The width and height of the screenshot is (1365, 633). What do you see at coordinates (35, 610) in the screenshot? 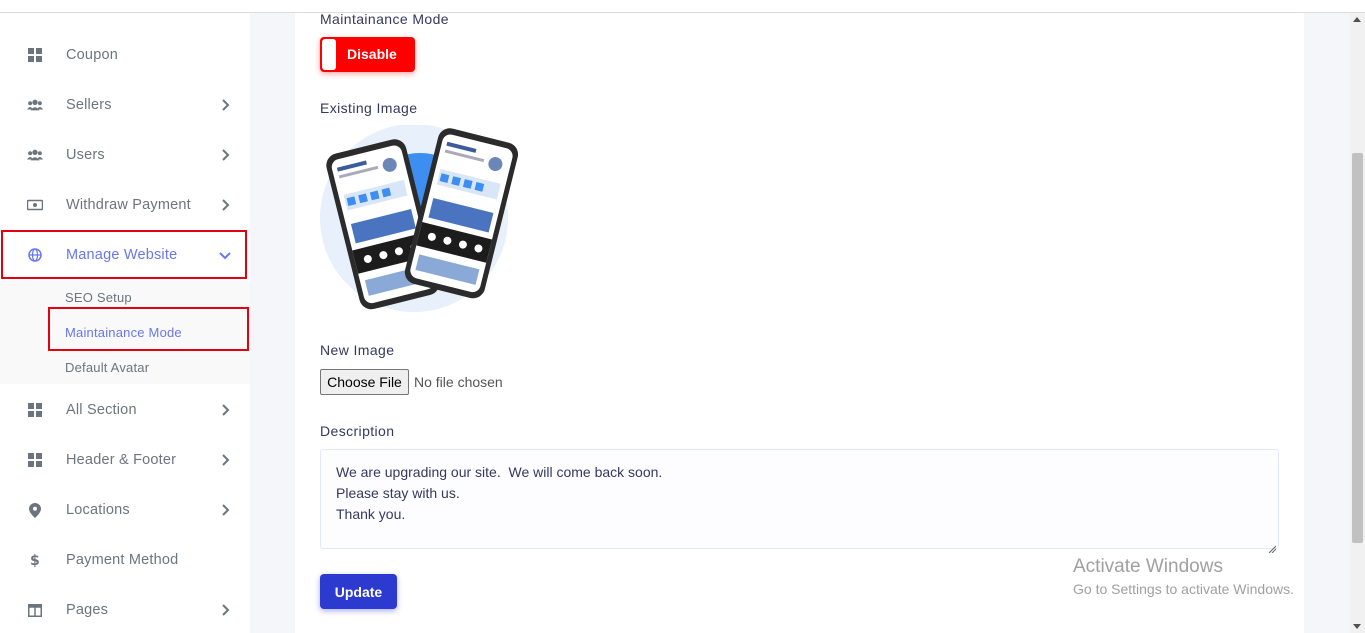
I see `columns-icon` at bounding box center [35, 610].